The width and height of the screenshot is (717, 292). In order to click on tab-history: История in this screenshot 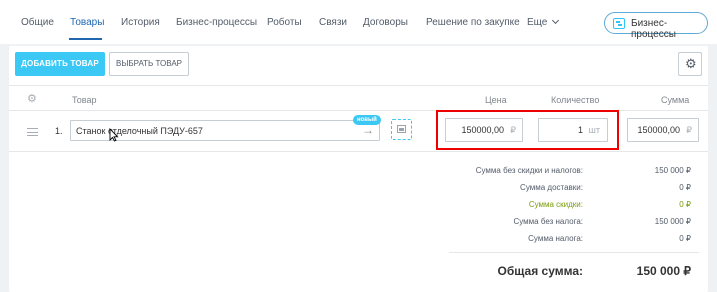, I will do `click(140, 22)`.